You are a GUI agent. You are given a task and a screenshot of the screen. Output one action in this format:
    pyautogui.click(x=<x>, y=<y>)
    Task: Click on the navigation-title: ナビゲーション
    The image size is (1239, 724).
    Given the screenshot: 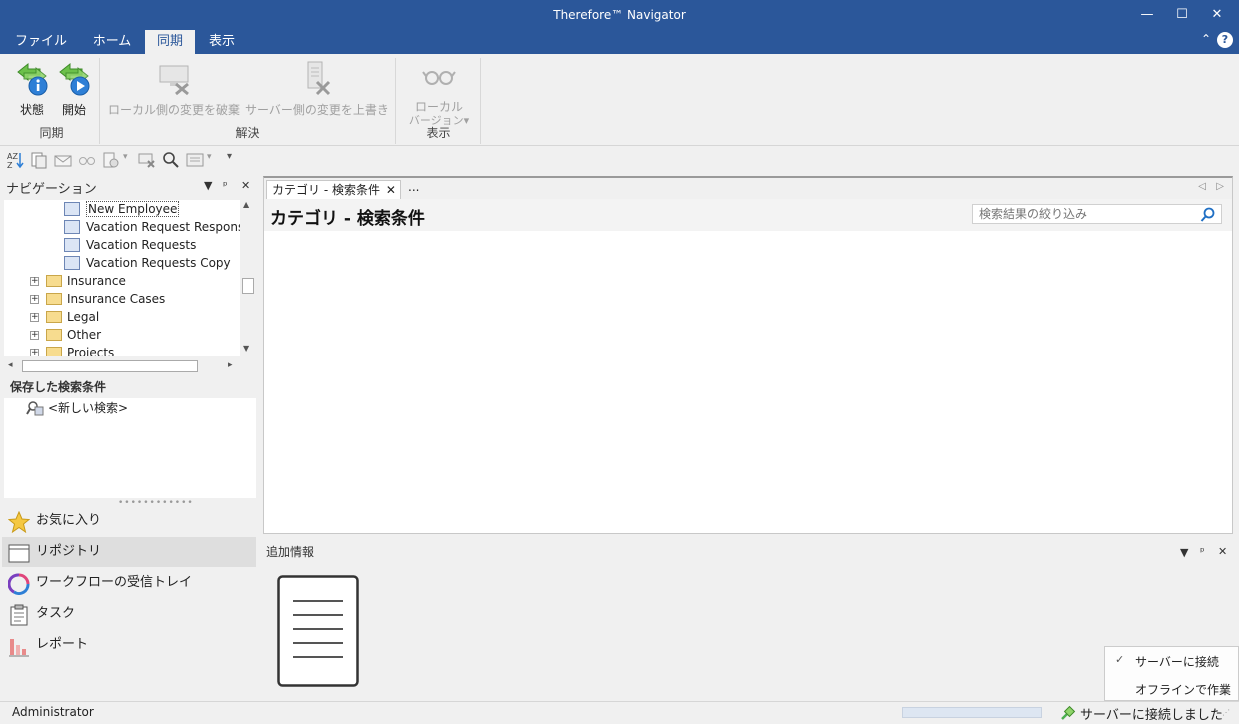 What is the action you would take?
    pyautogui.click(x=51, y=189)
    